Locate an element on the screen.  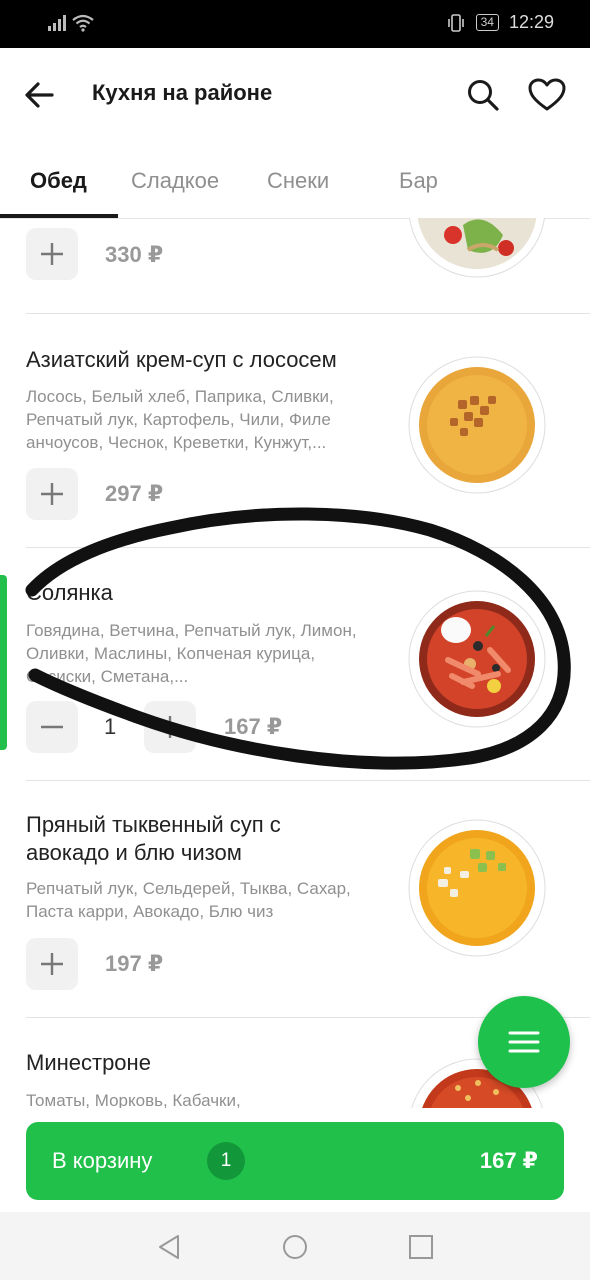
dish-name: Азиатский крем-суп с лососем is located at coordinates (181, 359).